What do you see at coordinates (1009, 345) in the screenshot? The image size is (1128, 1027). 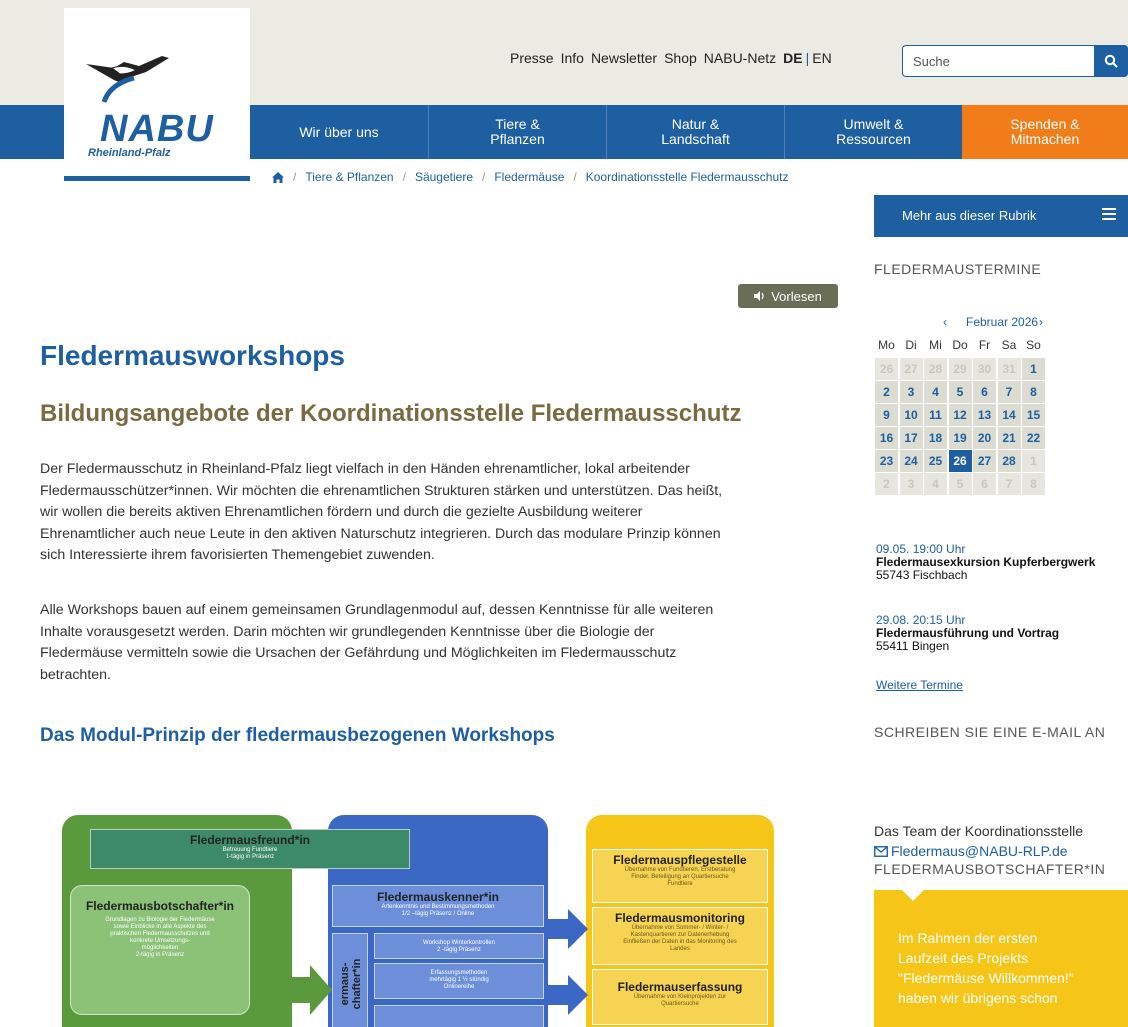 I see `dow-label: Sa` at bounding box center [1009, 345].